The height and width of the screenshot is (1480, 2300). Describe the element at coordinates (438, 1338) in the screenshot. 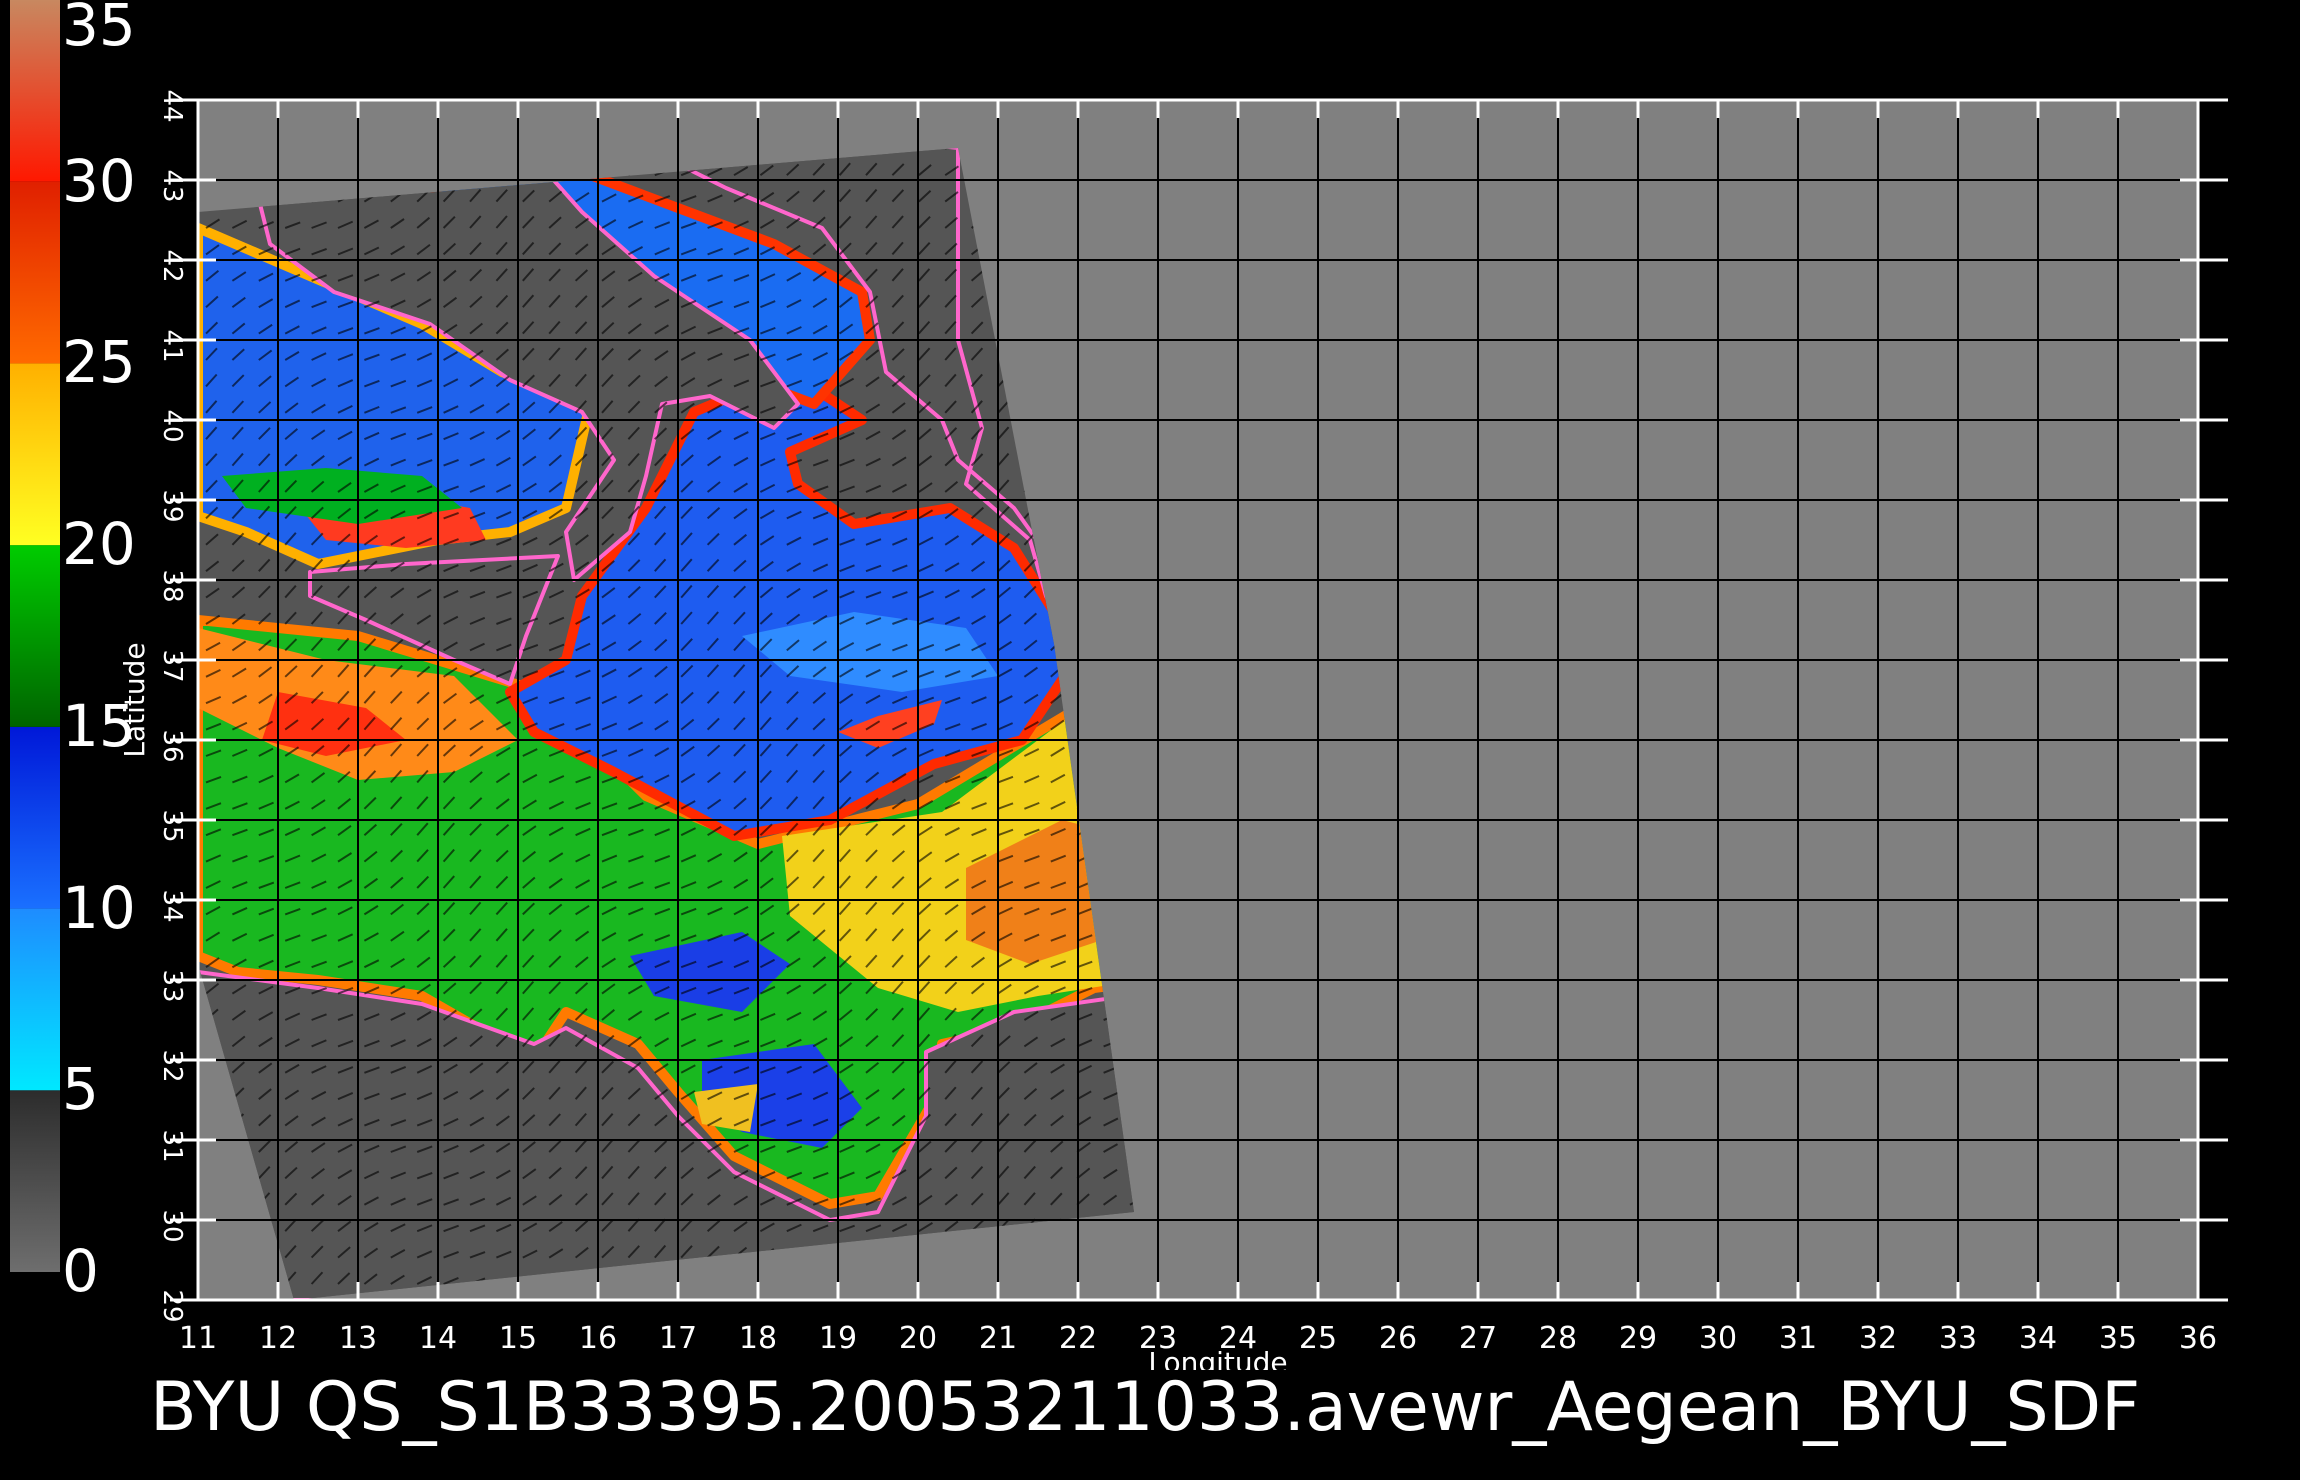

I see `x-tick-label: 14` at that location.